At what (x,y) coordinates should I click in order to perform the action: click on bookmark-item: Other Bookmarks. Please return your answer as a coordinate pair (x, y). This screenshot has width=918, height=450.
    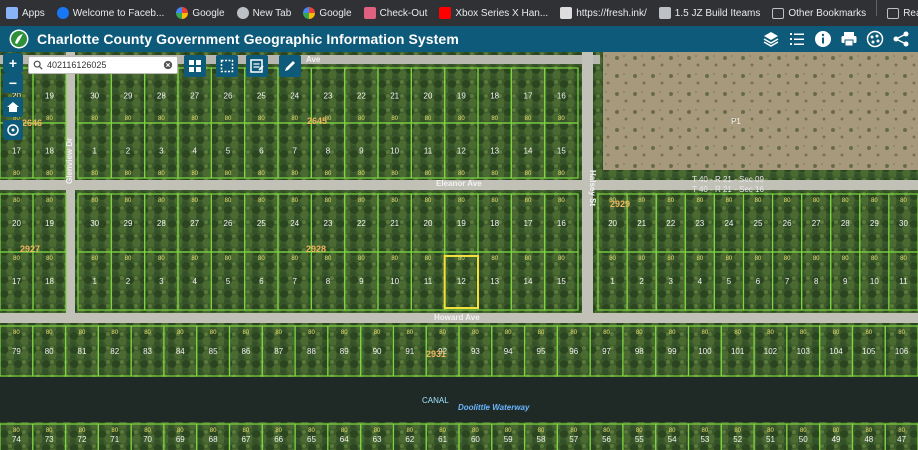
    Looking at the image, I should click on (819, 13).